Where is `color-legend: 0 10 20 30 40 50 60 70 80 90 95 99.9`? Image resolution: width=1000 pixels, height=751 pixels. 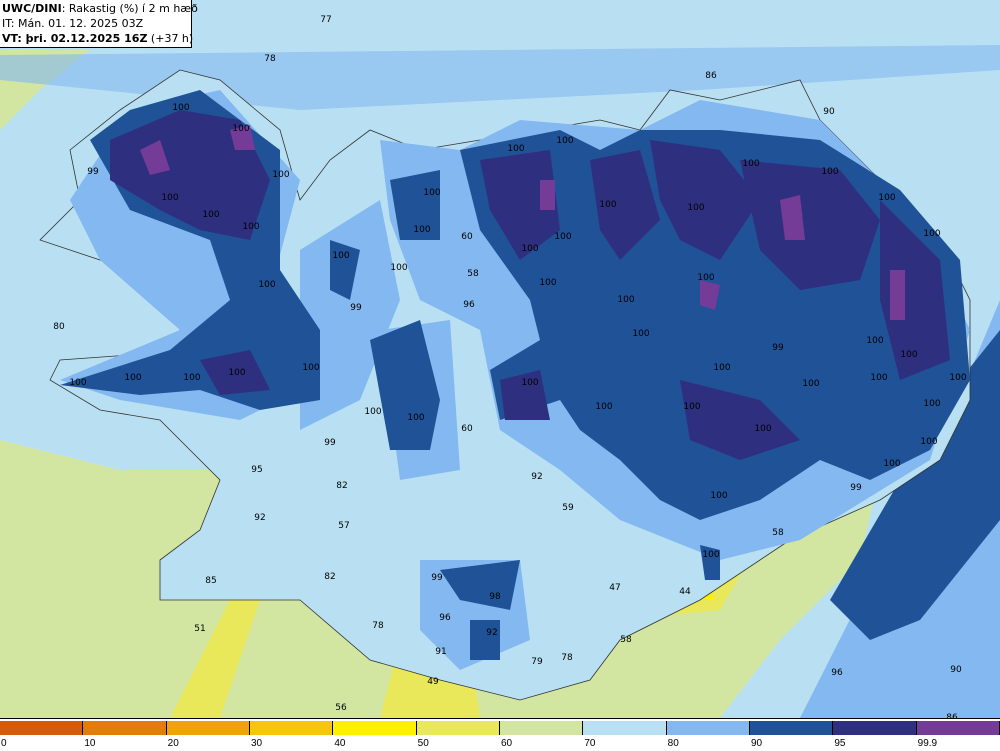
color-legend: 0 10 20 30 40 50 60 70 80 90 95 99.9 is located at coordinates (500, 734).